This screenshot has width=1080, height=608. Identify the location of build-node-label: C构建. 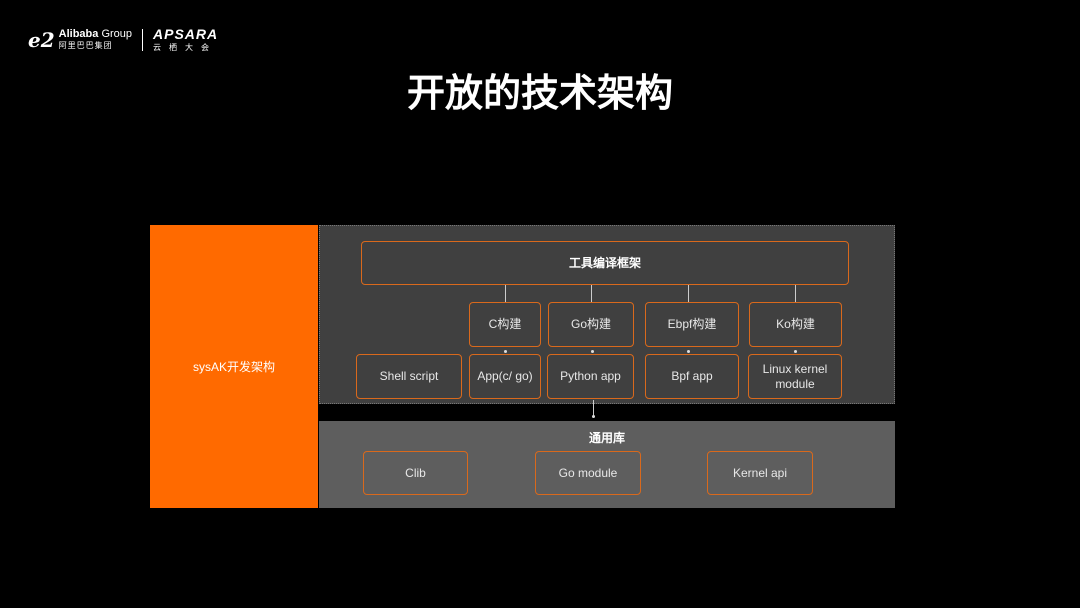
(505, 324).